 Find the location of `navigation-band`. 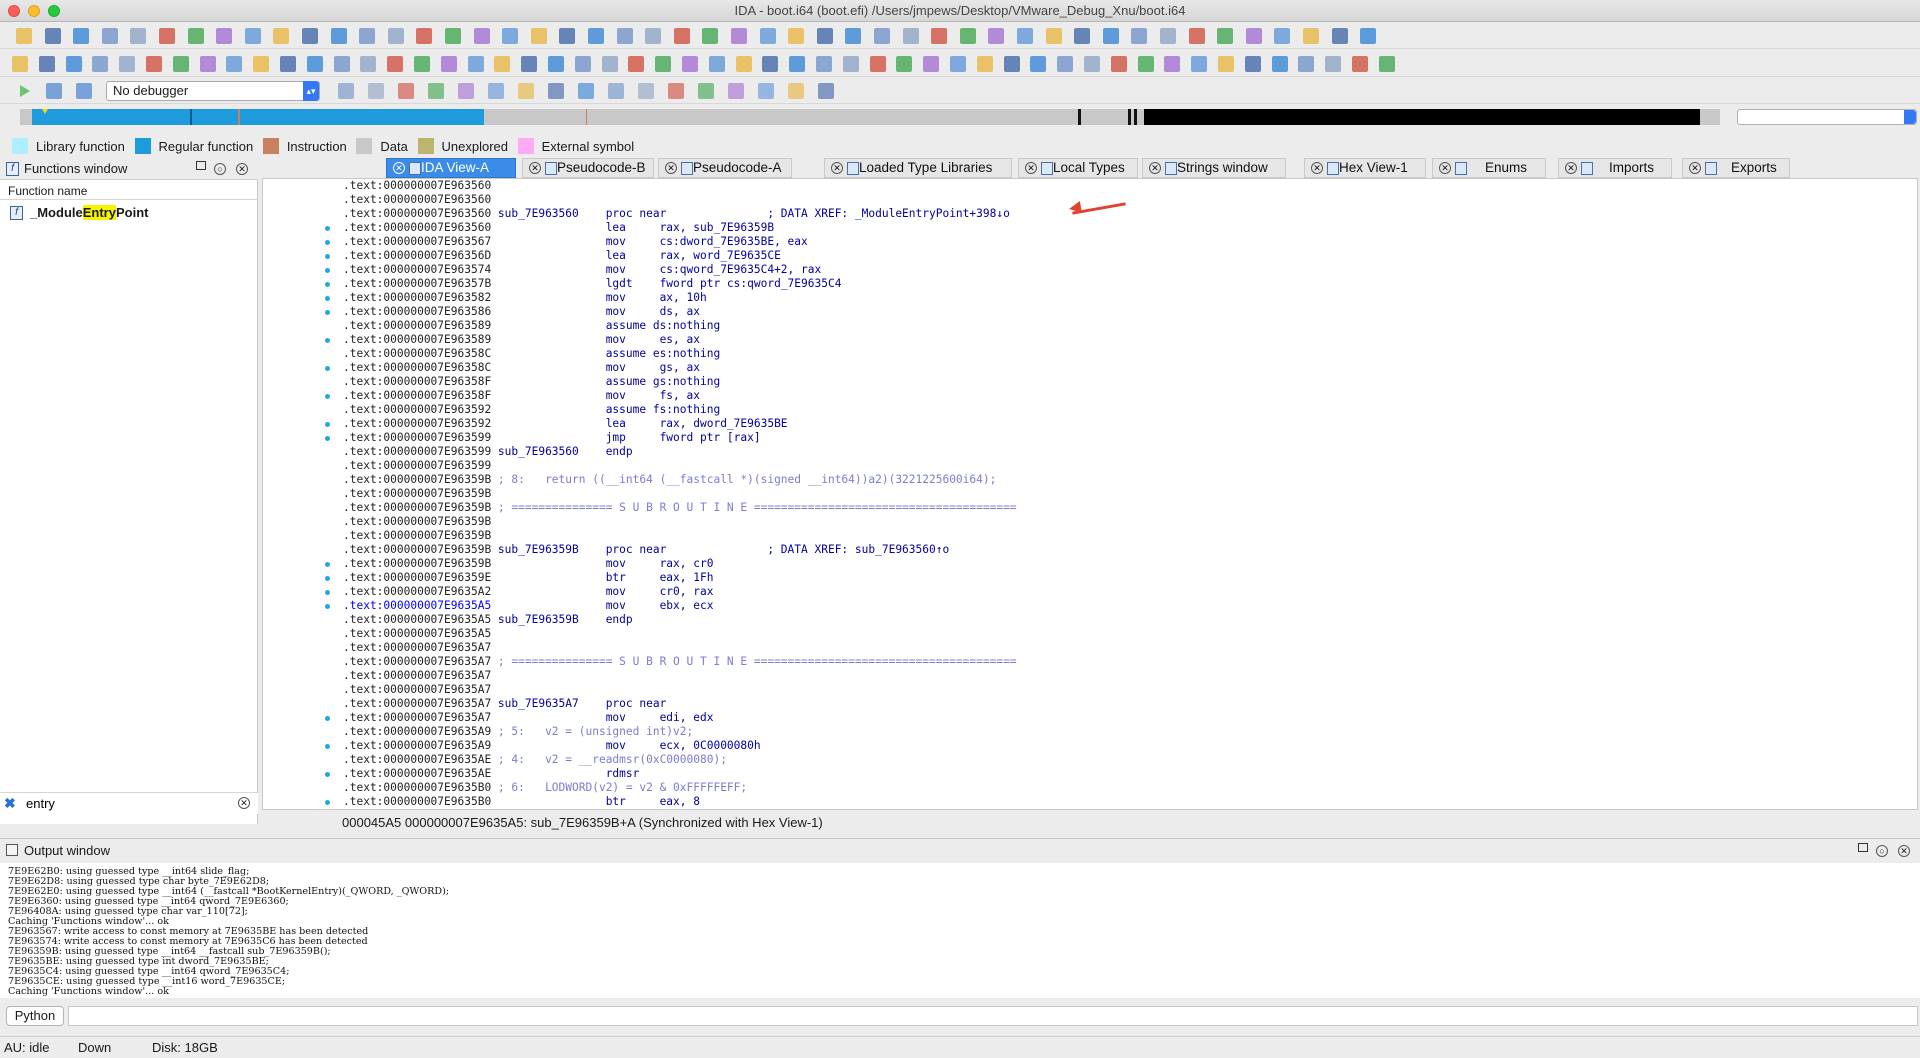

navigation-band is located at coordinates (870, 117).